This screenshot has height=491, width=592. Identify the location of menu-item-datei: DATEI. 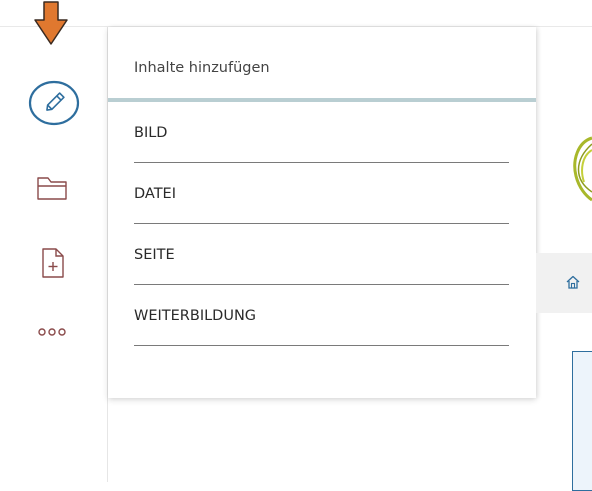
(321, 193).